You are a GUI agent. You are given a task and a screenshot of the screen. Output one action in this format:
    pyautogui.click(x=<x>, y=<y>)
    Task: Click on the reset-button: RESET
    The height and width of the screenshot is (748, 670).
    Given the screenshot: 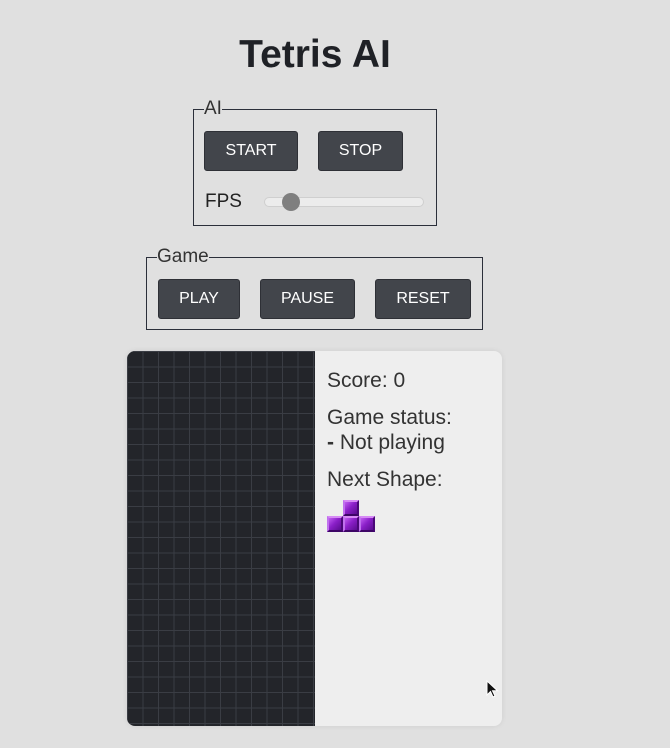 What is the action you would take?
    pyautogui.click(x=423, y=299)
    